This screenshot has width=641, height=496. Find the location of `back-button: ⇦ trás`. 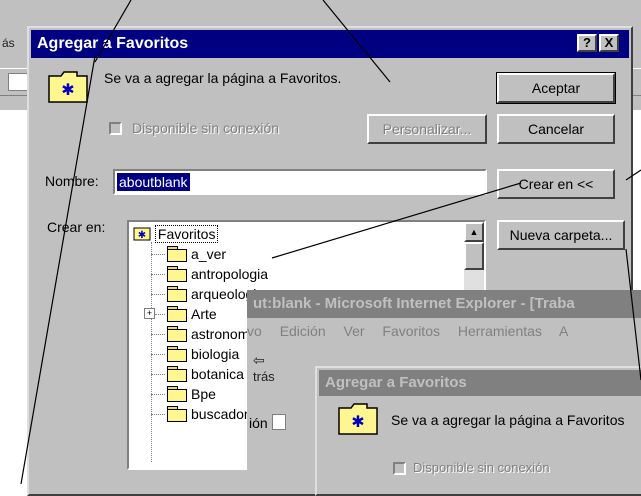

back-button: ⇦ trás is located at coordinates (264, 368).